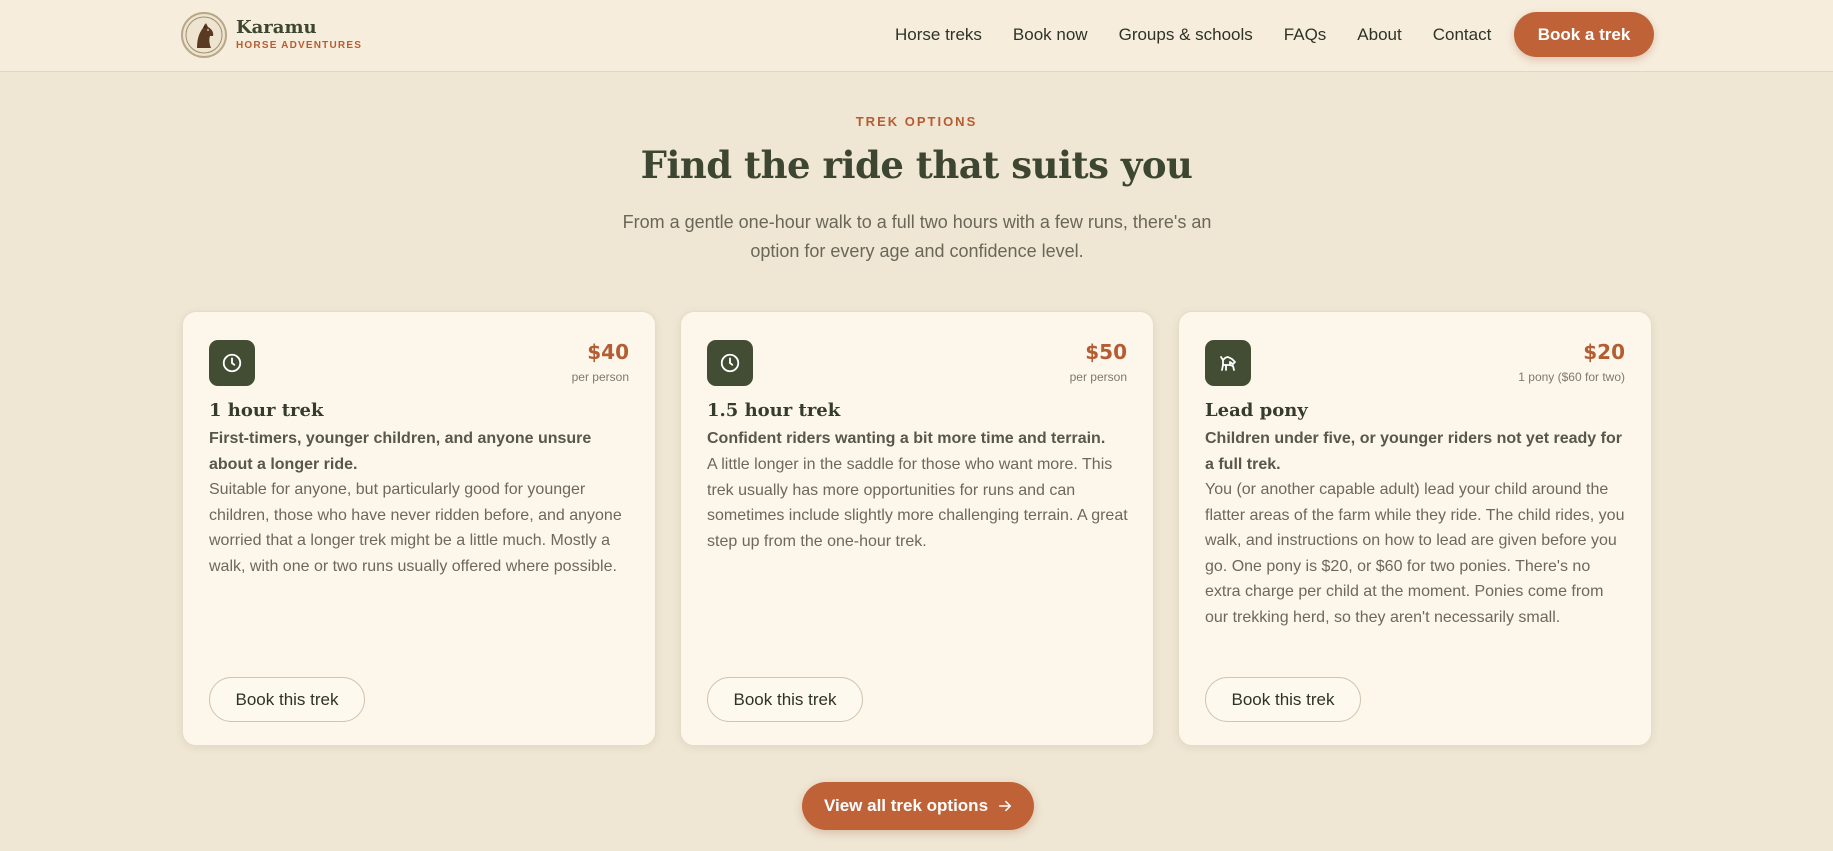 This screenshot has height=851, width=1833. I want to click on nav-link-about: About, so click(1379, 35).